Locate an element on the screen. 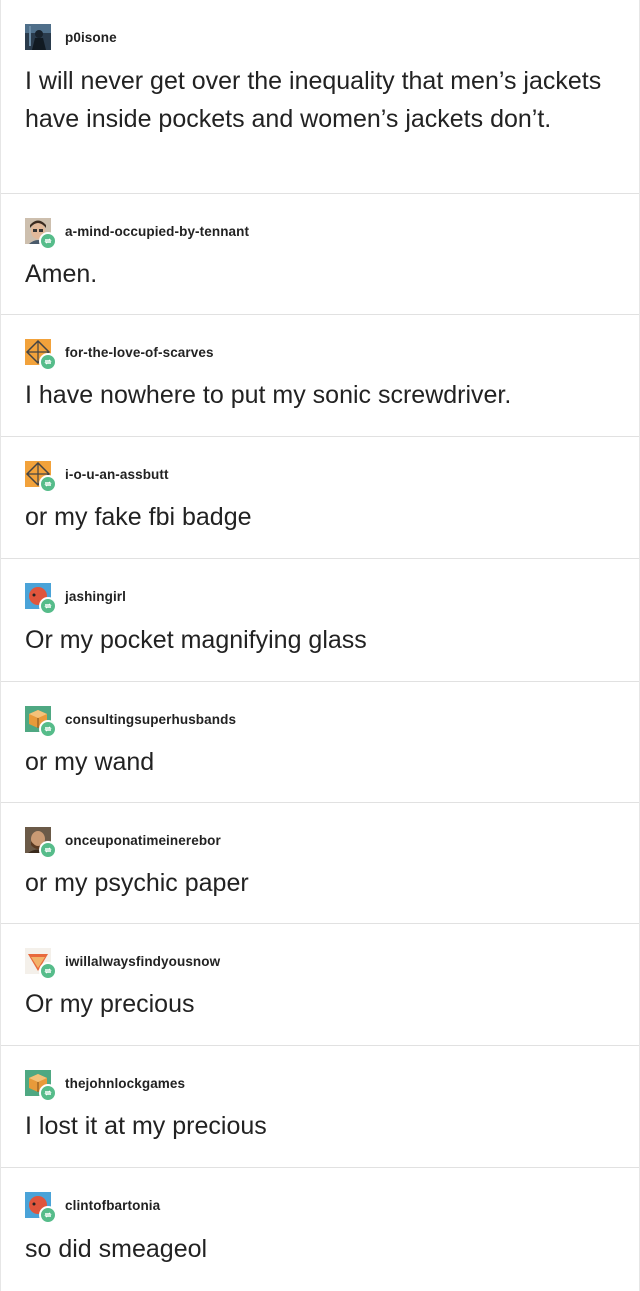 Image resolution: width=640 pixels, height=1291 pixels. post: clintofbartonia so did smeageol is located at coordinates (320, 1229).